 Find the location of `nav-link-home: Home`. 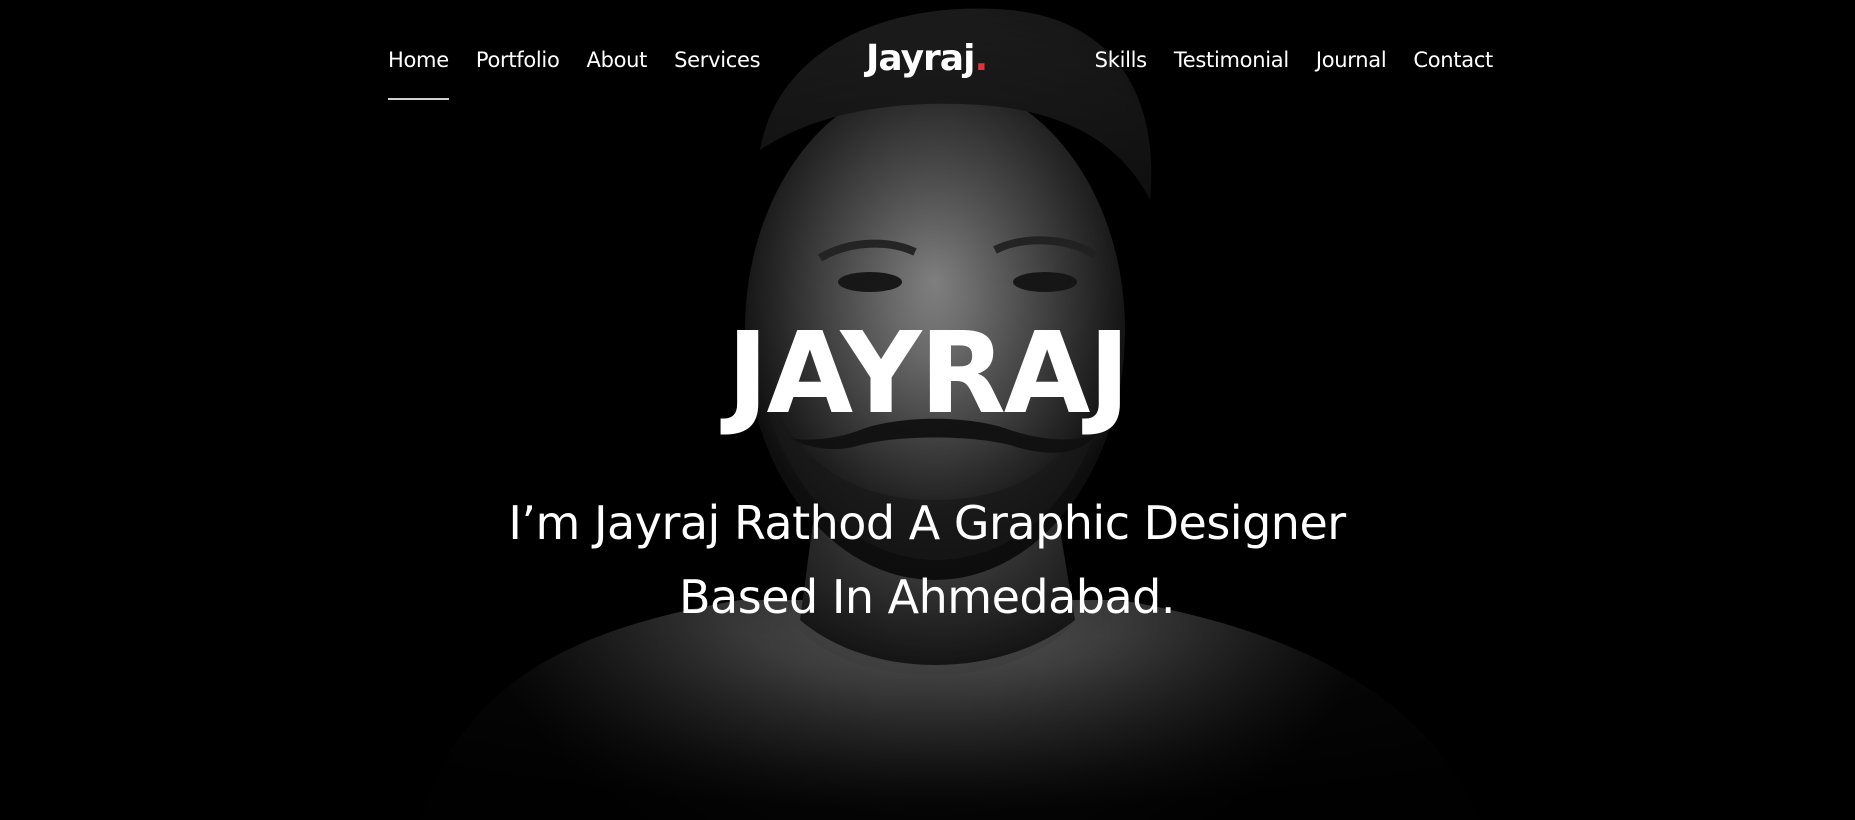

nav-link-home: Home is located at coordinates (418, 74).